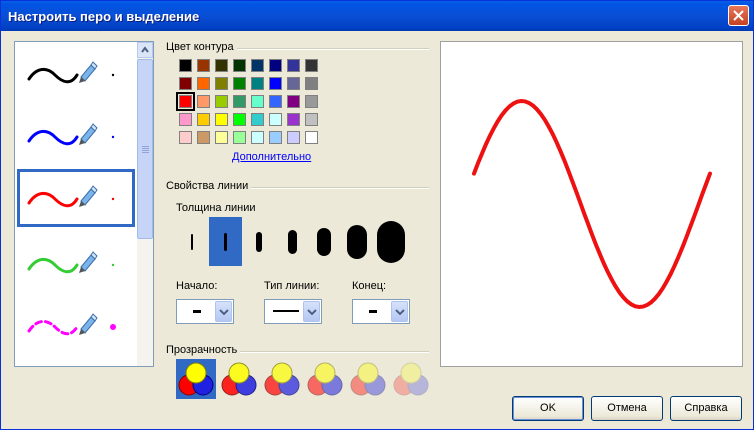 This screenshot has height=432, width=756. Describe the element at coordinates (88, 72) in the screenshot. I see `pen-icon` at that location.